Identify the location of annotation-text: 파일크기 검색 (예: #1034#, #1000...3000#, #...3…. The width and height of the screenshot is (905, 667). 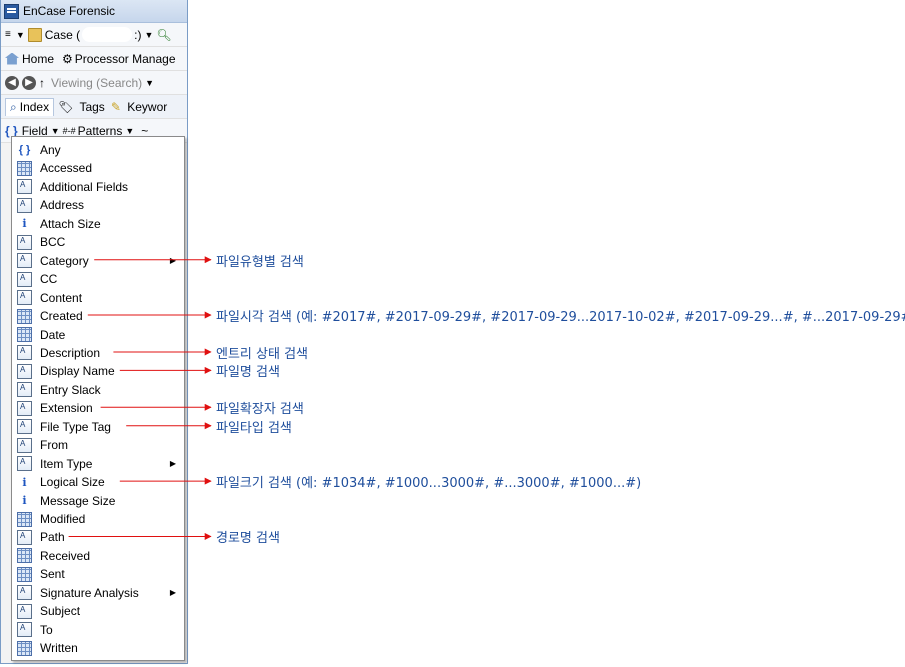
(429, 484).